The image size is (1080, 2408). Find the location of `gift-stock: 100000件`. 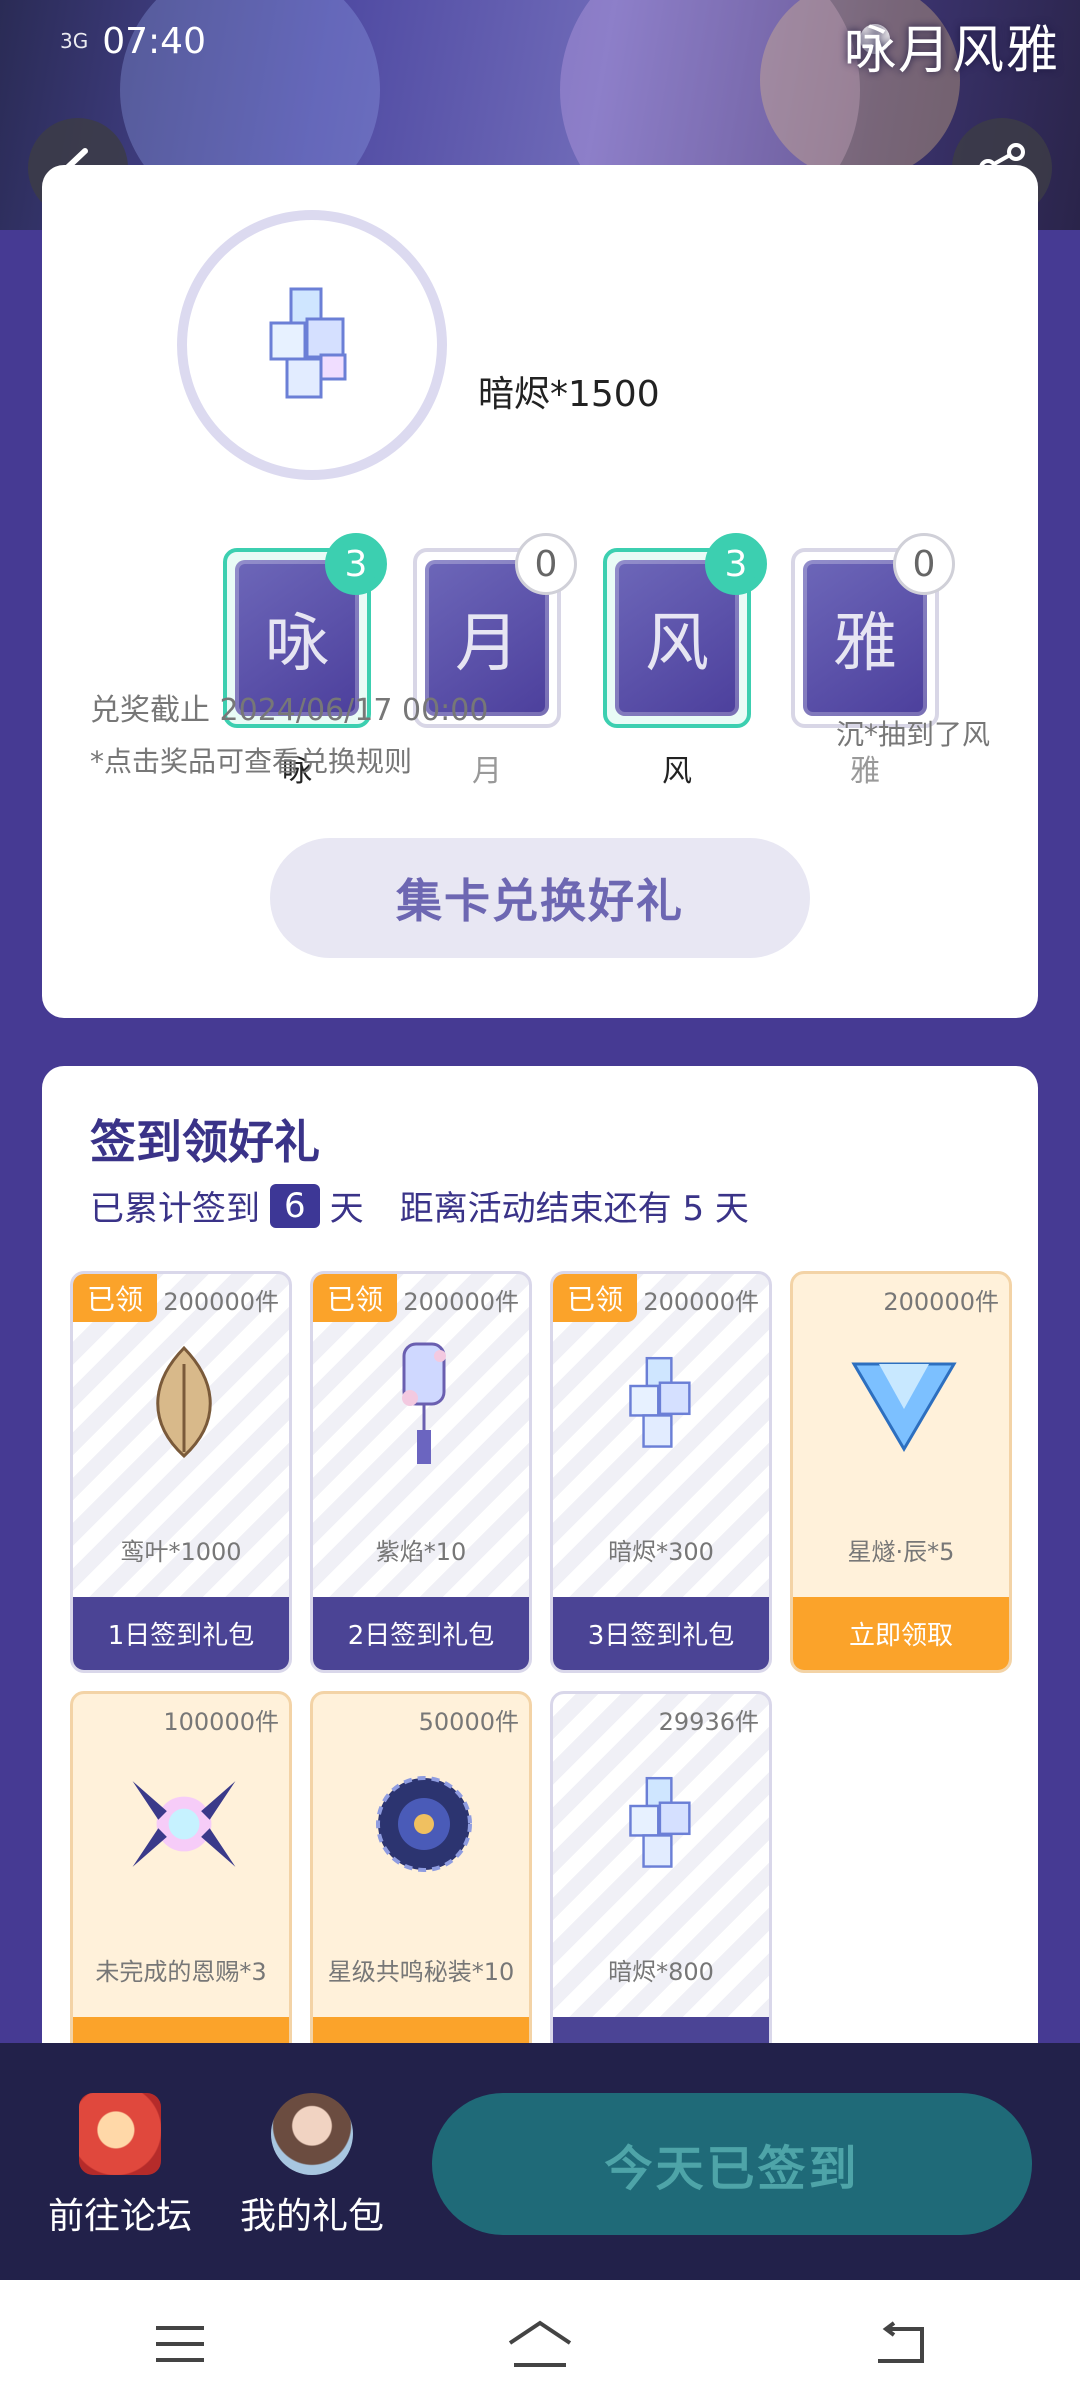

gift-stock: 100000件 is located at coordinates (221, 1722).